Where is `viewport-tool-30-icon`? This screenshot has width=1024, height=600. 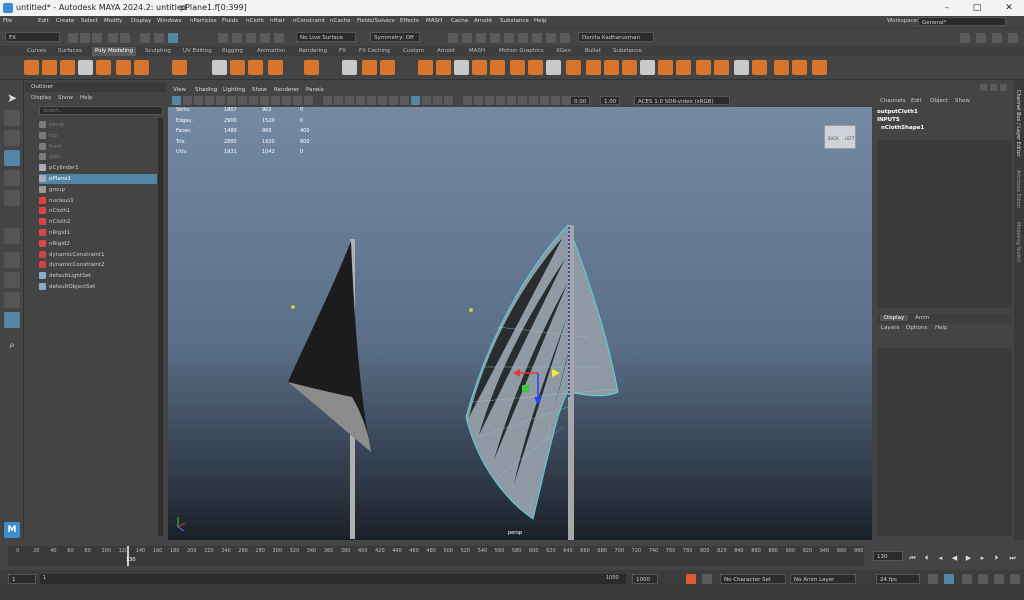
viewport-tool-30-icon is located at coordinates (522, 100).